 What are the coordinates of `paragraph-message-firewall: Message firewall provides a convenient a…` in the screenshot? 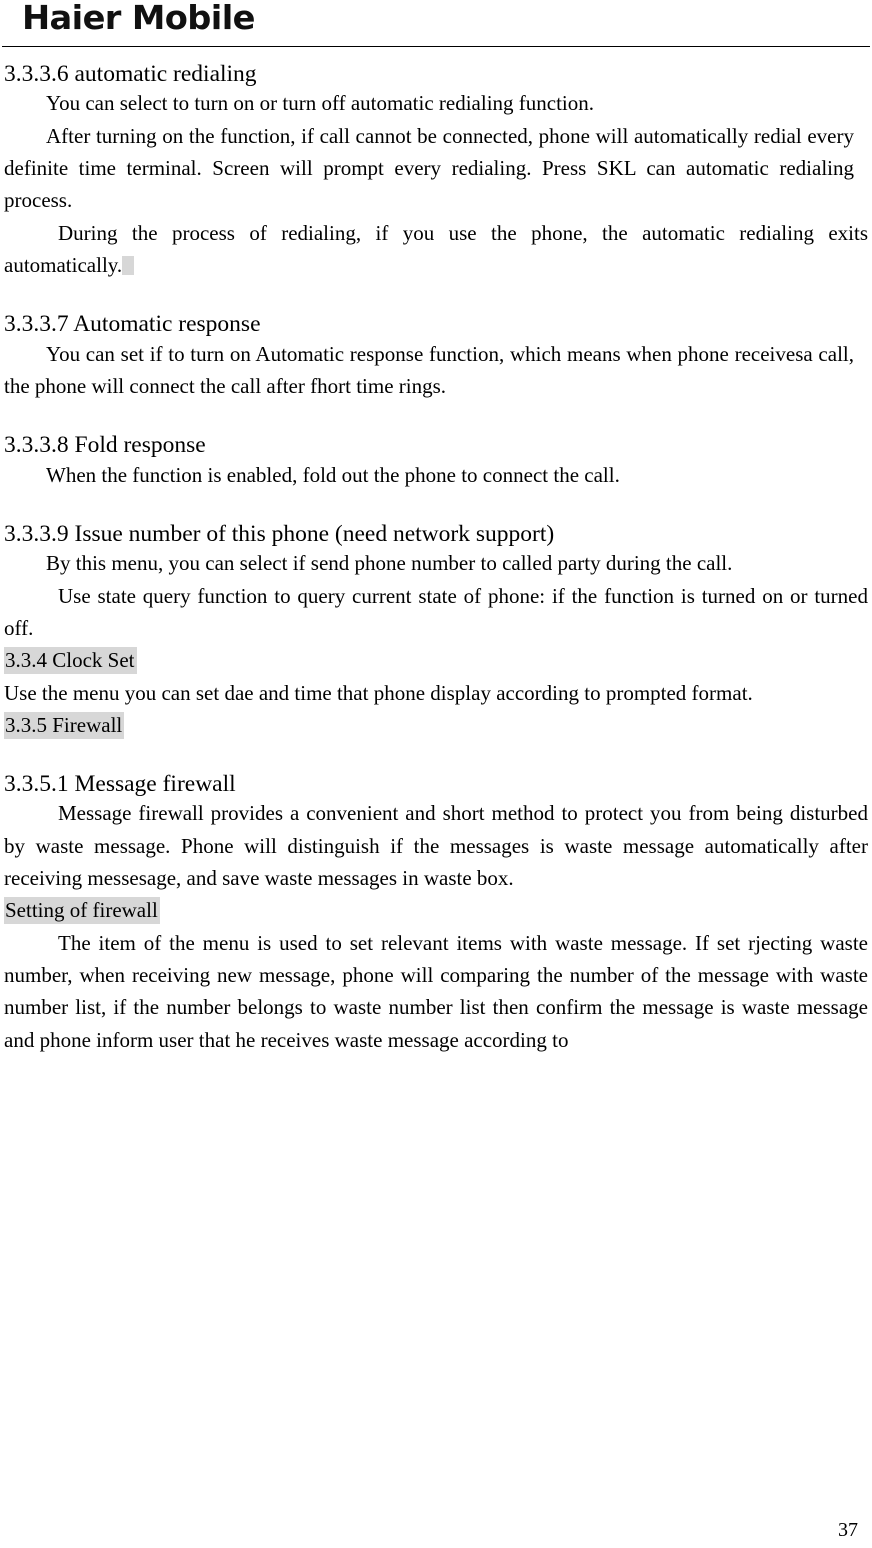 It's located at (436, 846).